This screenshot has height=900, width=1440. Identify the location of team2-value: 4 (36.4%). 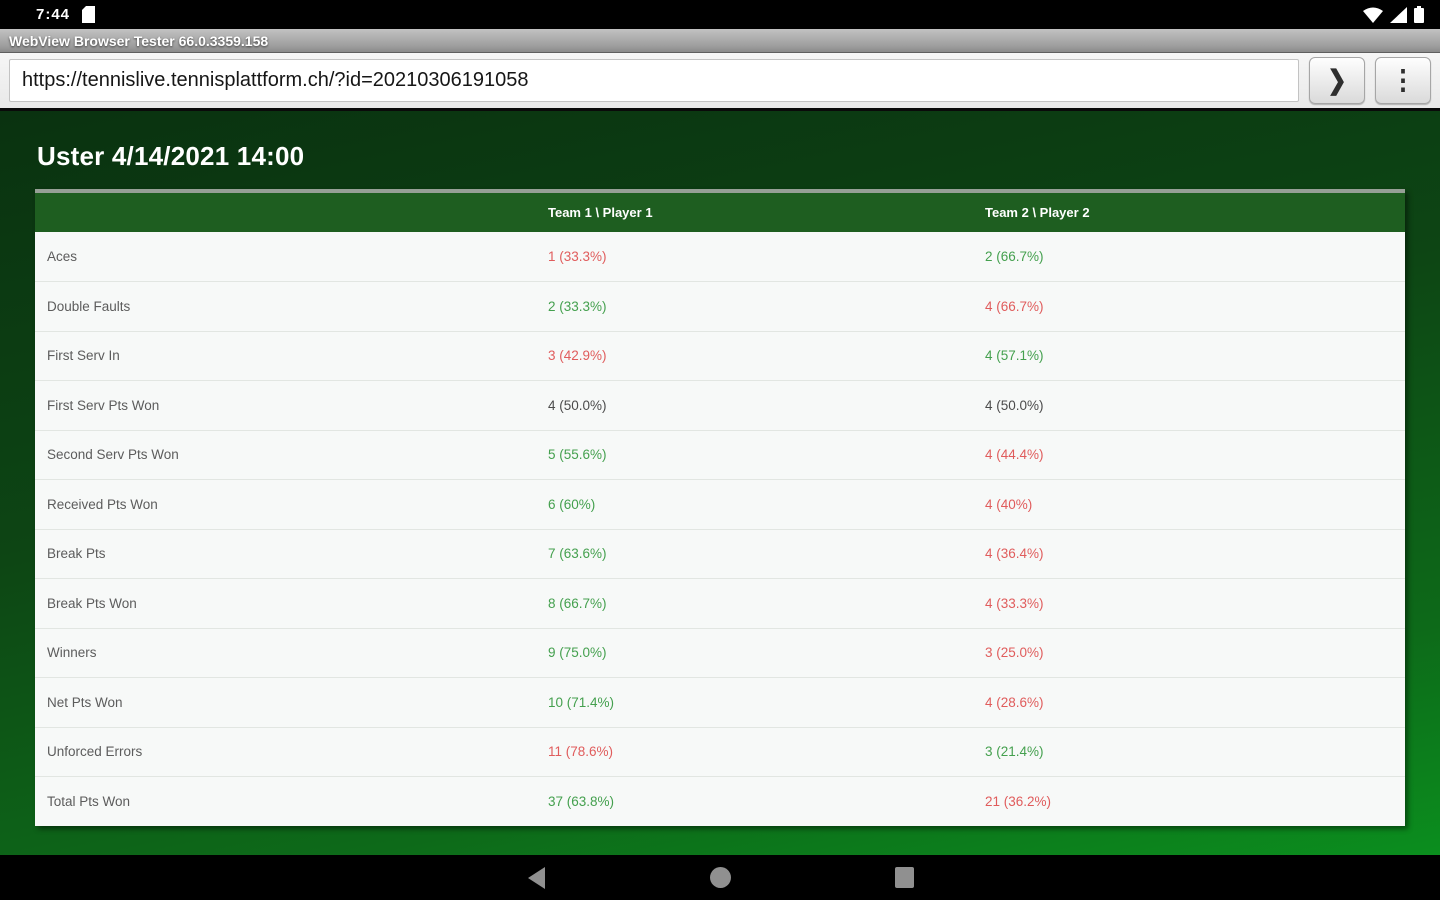
(1189, 554).